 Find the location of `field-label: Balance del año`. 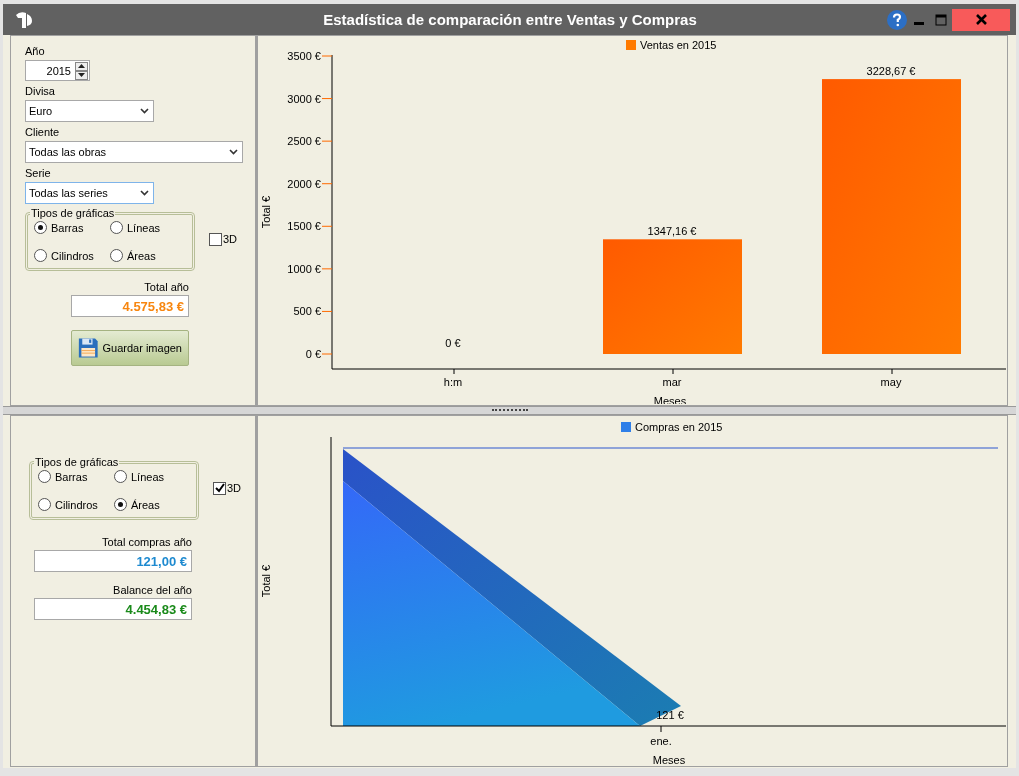

field-label: Balance del año is located at coordinates (152, 590).